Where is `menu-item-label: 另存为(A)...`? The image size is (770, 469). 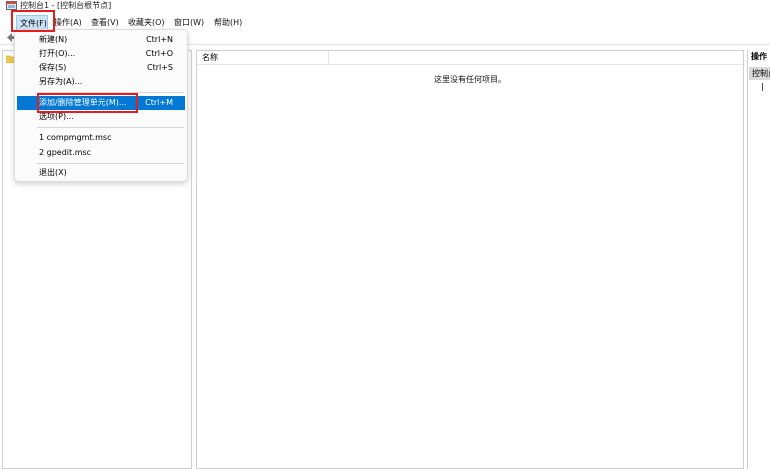 menu-item-label: 另存为(A)... is located at coordinates (61, 81).